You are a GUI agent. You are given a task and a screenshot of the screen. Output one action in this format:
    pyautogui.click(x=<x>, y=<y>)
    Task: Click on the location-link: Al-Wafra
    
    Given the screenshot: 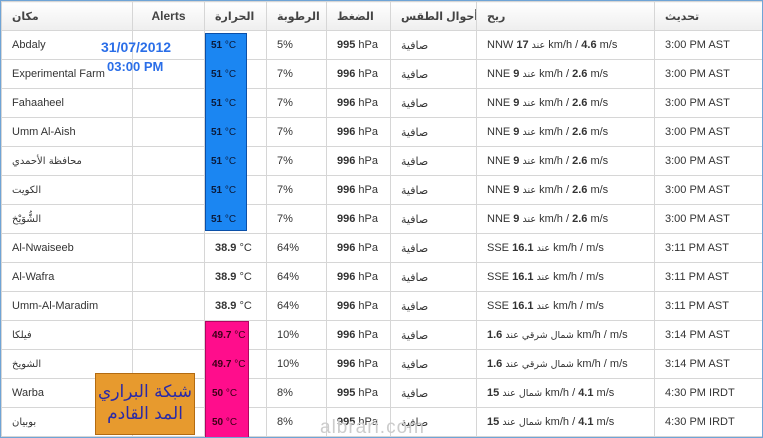 What is the action you would take?
    pyautogui.click(x=67, y=277)
    